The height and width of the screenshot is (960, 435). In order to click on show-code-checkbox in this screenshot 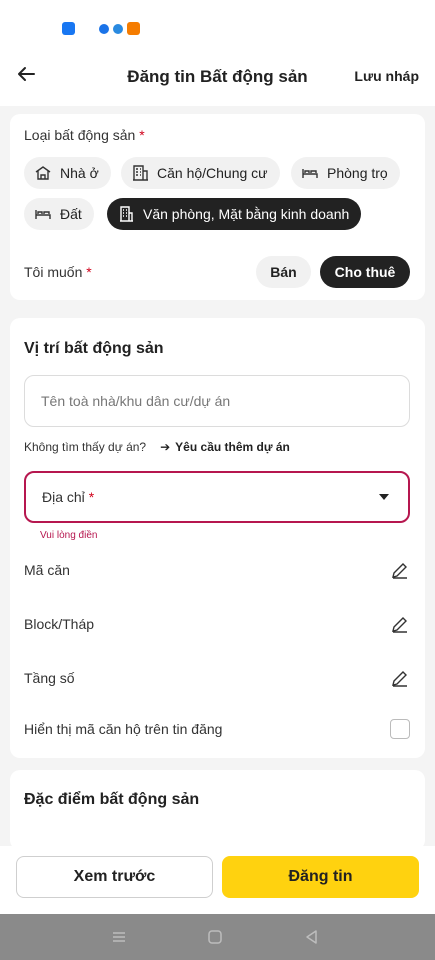, I will do `click(400, 729)`.